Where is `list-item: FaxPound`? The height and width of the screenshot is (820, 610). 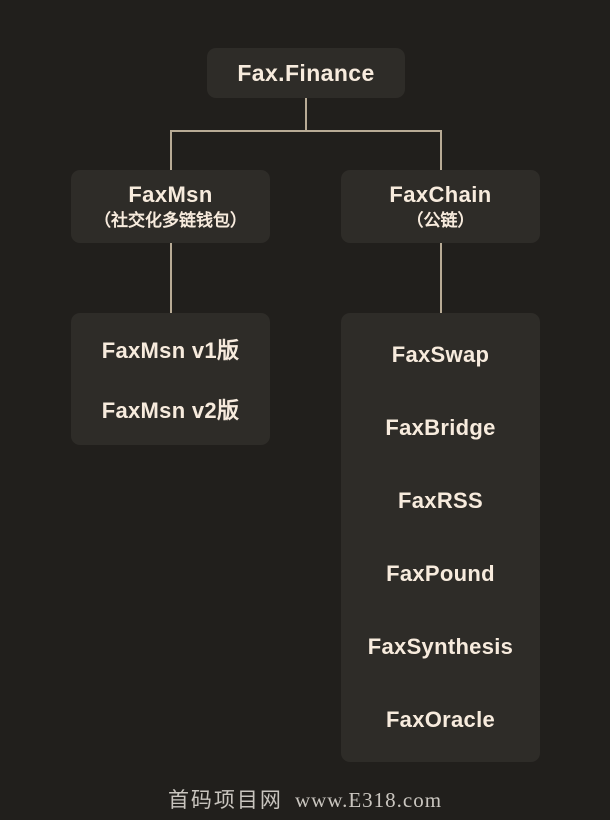
list-item: FaxPound is located at coordinates (440, 574).